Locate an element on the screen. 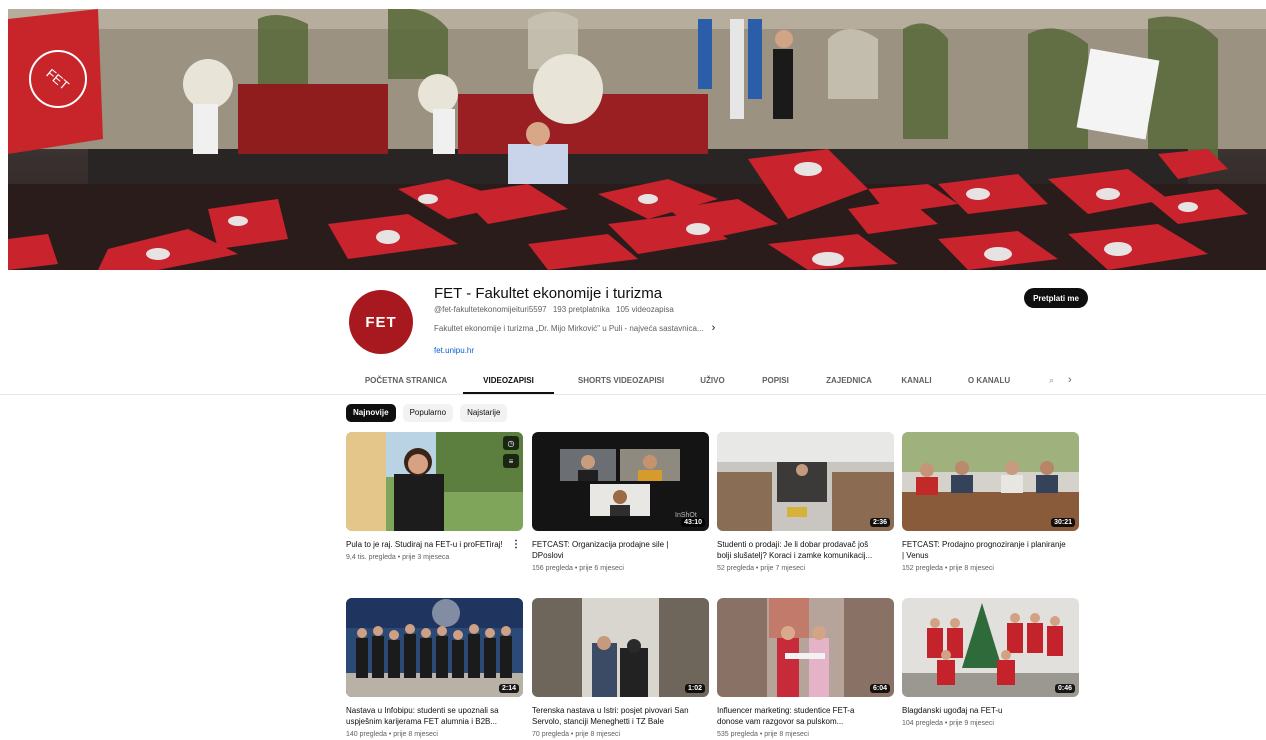 The height and width of the screenshot is (740, 1266). video-meta: 152 pregleda • prije 8 mjeseci is located at coordinates (948, 568).